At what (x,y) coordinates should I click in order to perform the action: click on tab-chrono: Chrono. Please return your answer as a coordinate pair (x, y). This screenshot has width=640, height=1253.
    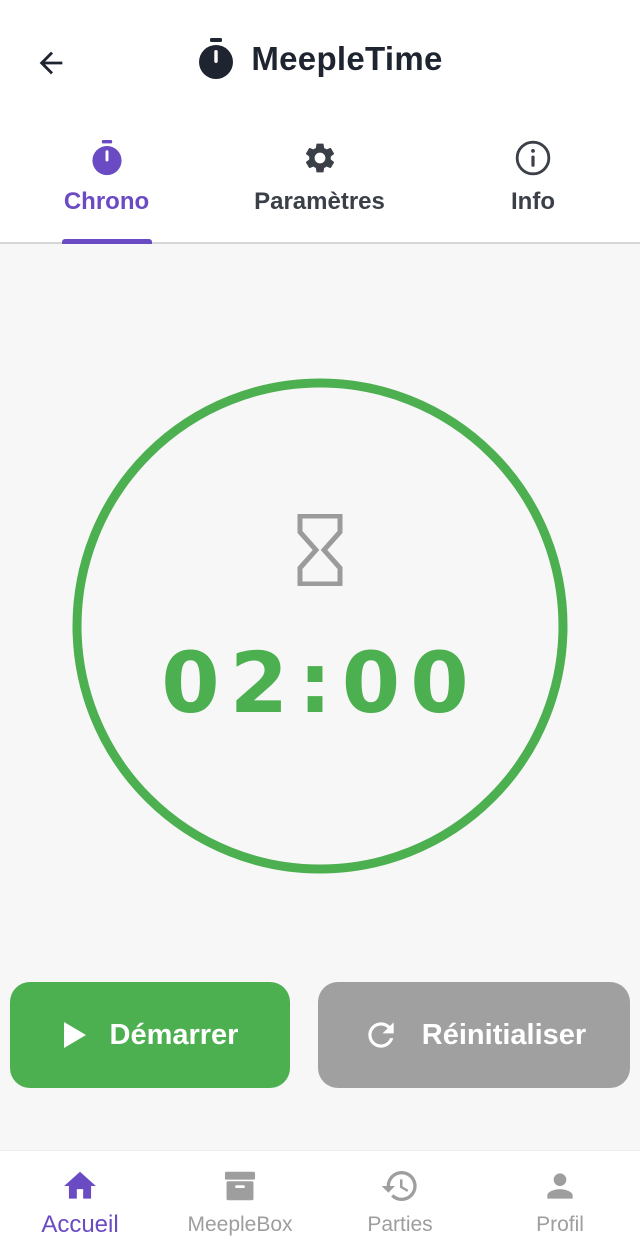
    Looking at the image, I should click on (106, 185).